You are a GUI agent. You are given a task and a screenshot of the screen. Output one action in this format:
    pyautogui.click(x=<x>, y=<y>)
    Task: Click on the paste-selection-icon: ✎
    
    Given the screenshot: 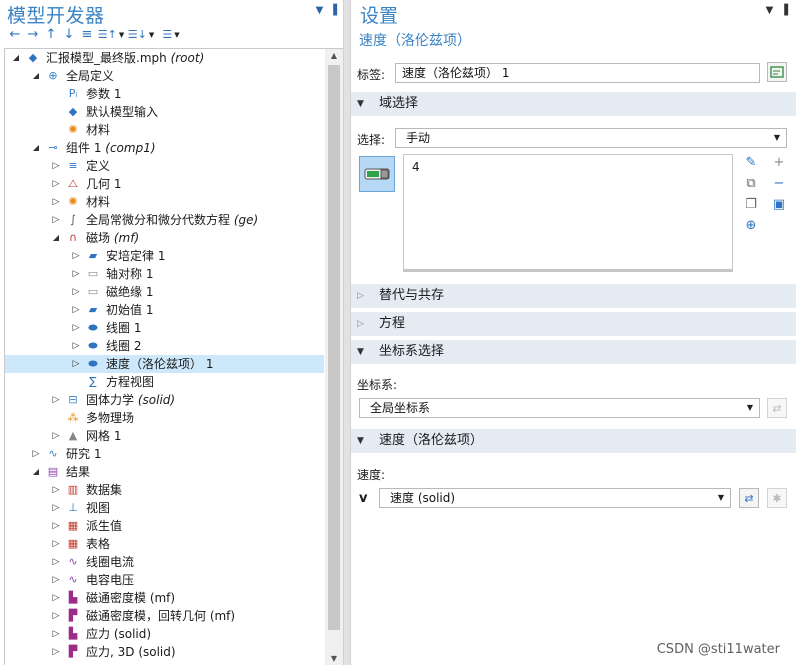 What is the action you would take?
    pyautogui.click(x=751, y=162)
    